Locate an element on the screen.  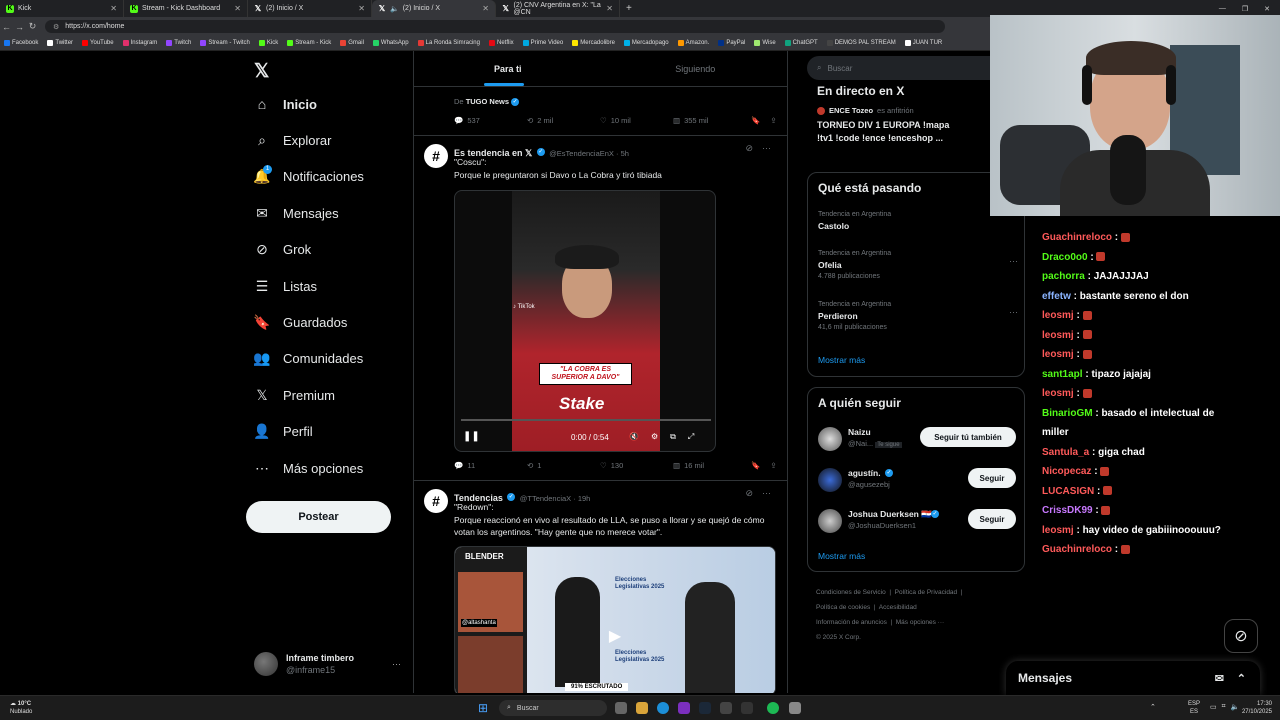
site-info-icon: ⚙ is located at coordinates (56, 27).